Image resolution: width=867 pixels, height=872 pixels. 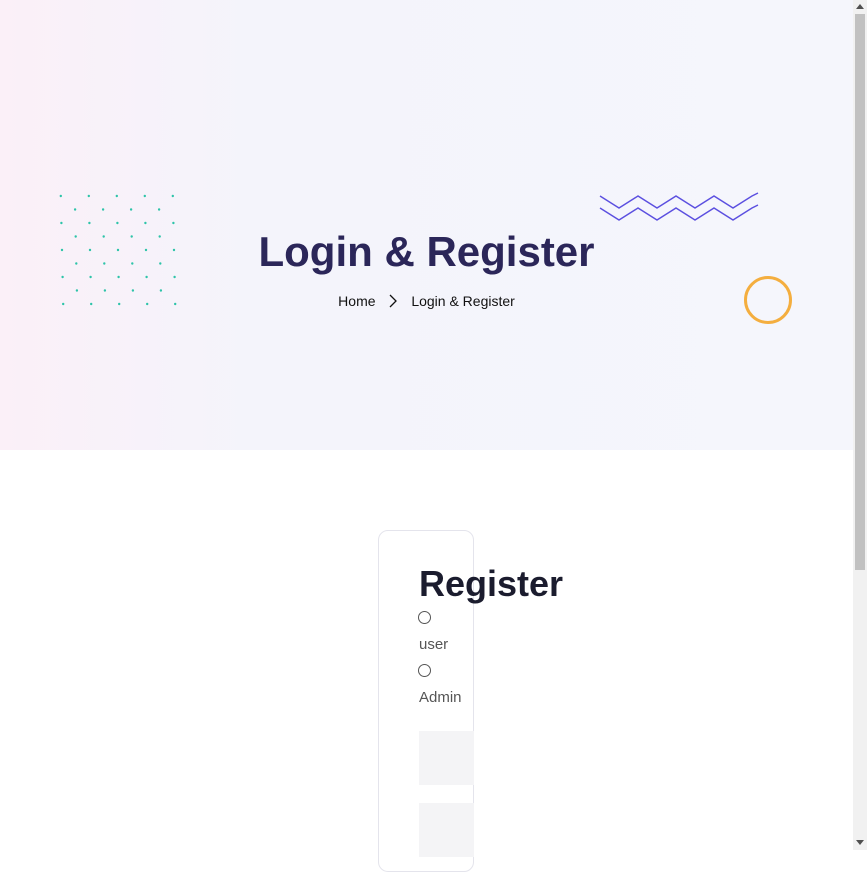 What do you see at coordinates (860, 6) in the screenshot?
I see `scroll-up-arrow-icon` at bounding box center [860, 6].